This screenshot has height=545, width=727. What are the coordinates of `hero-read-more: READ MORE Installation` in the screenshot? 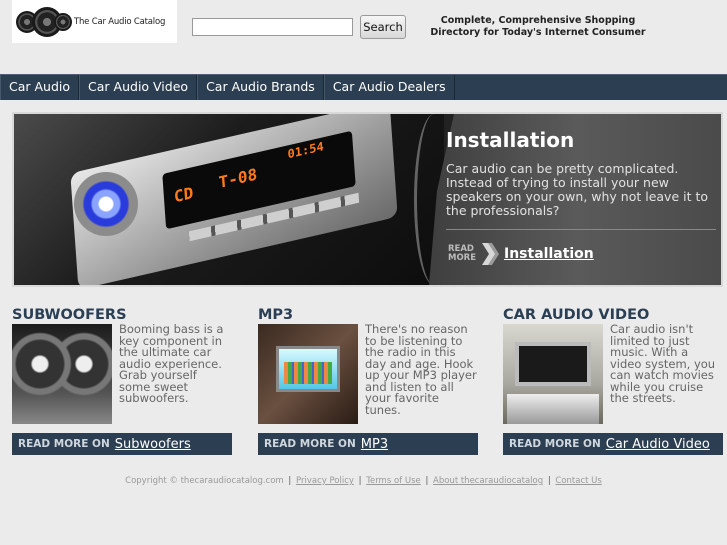 It's located at (521, 254).